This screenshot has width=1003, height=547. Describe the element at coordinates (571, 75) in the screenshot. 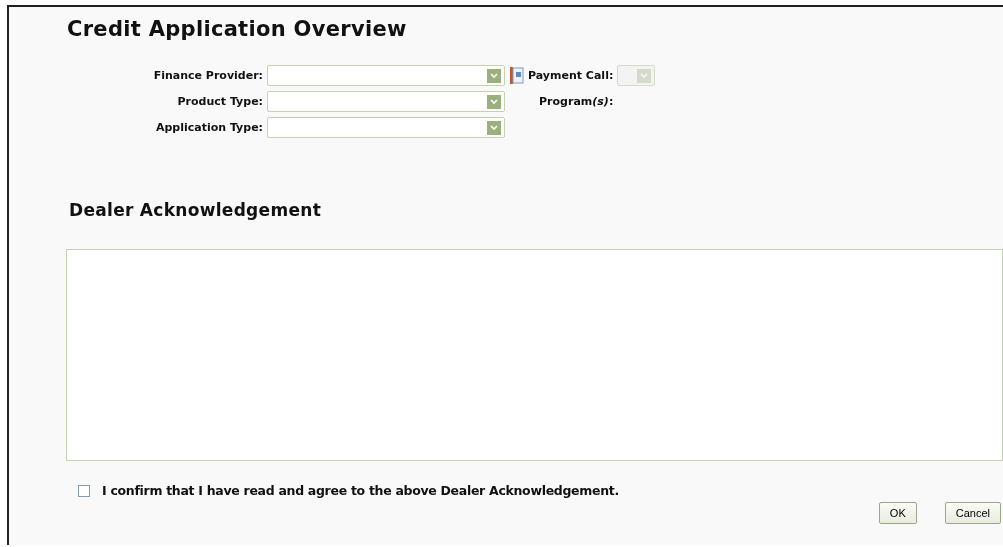

I see `field-label: Payment Call:` at that location.